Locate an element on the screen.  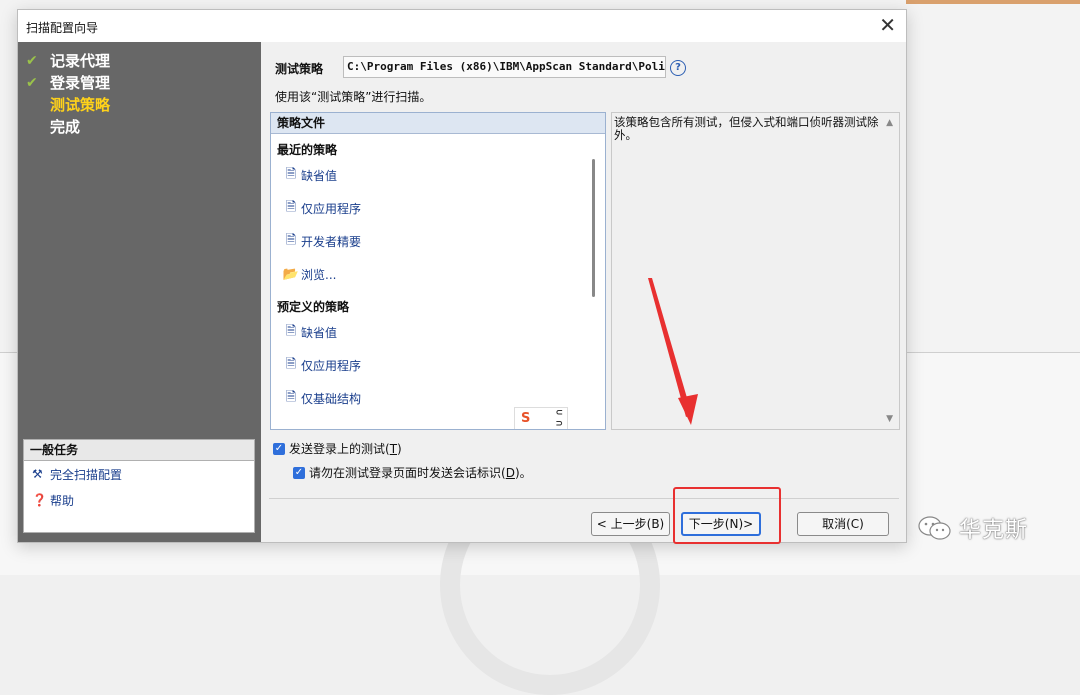
button-separator is located at coordinates (584, 498).